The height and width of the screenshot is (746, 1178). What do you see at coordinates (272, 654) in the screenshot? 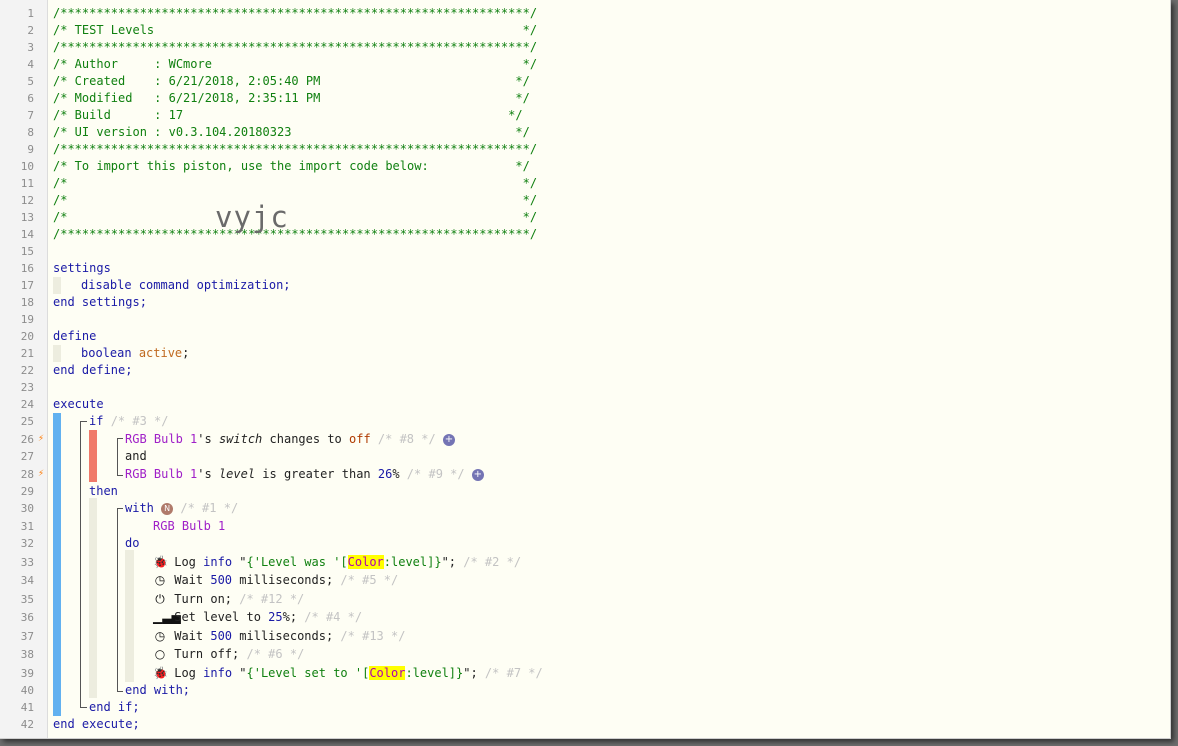
I see `action-comment: /* #6 */` at bounding box center [272, 654].